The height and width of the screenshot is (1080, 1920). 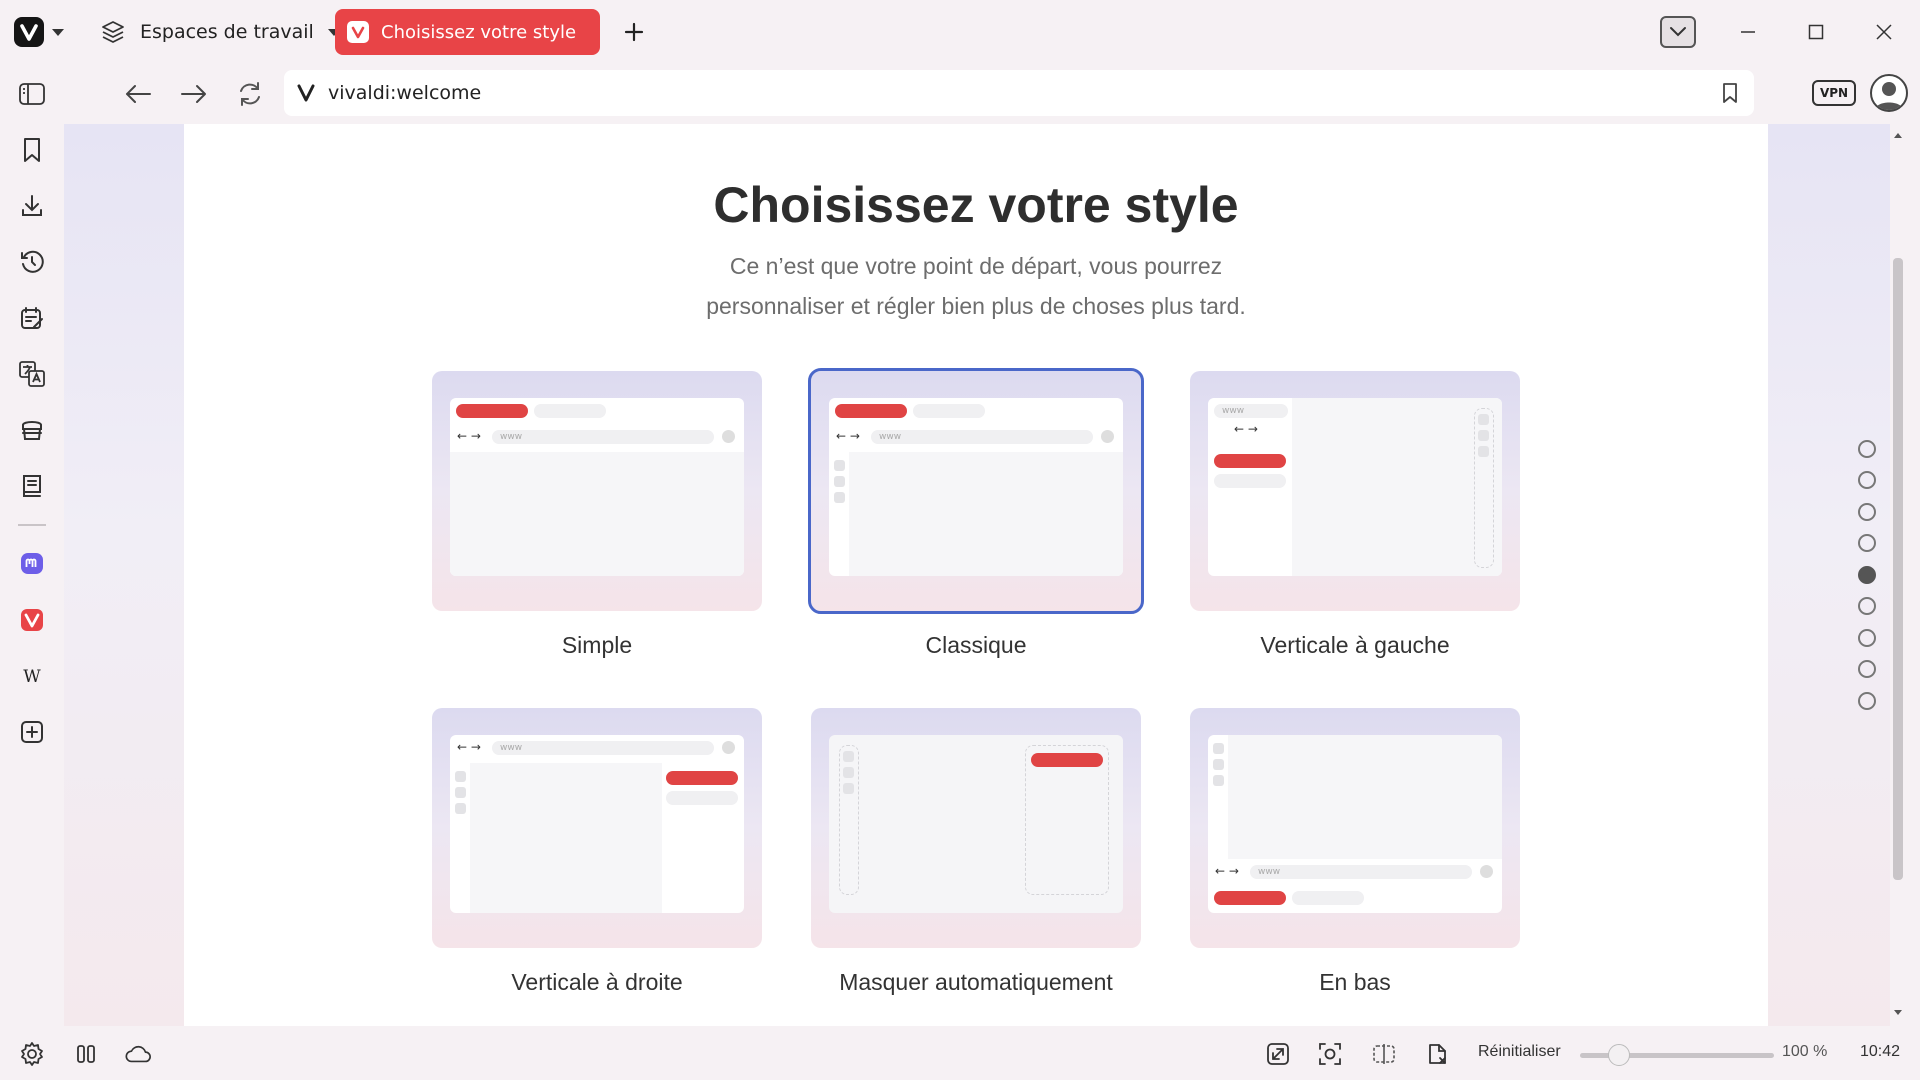 What do you see at coordinates (1898, 569) in the screenshot?
I see `scrollbar-thumb` at bounding box center [1898, 569].